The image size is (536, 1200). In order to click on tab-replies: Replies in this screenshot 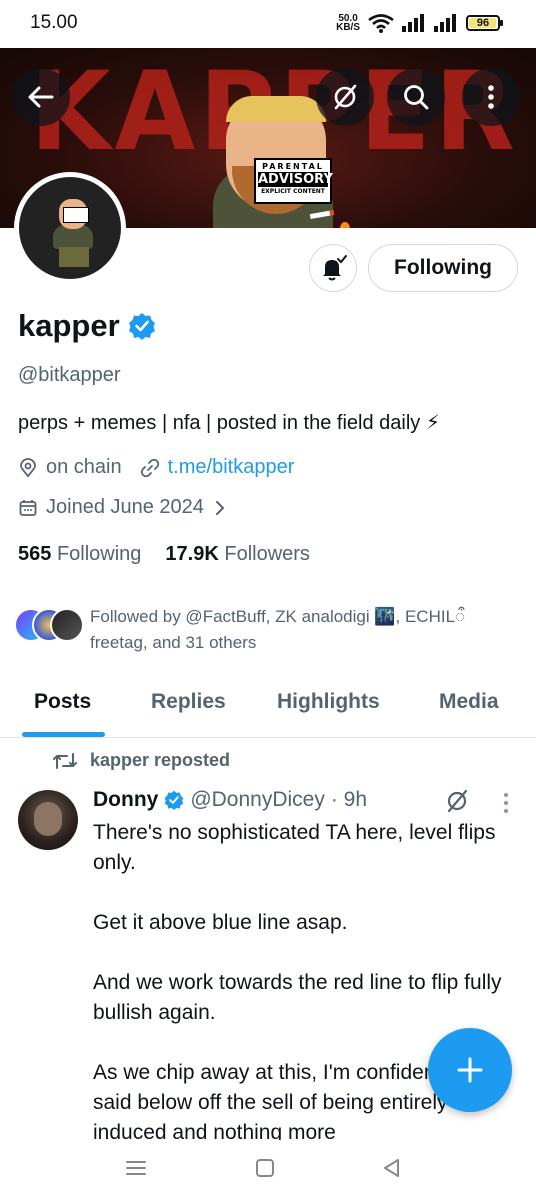, I will do `click(188, 702)`.